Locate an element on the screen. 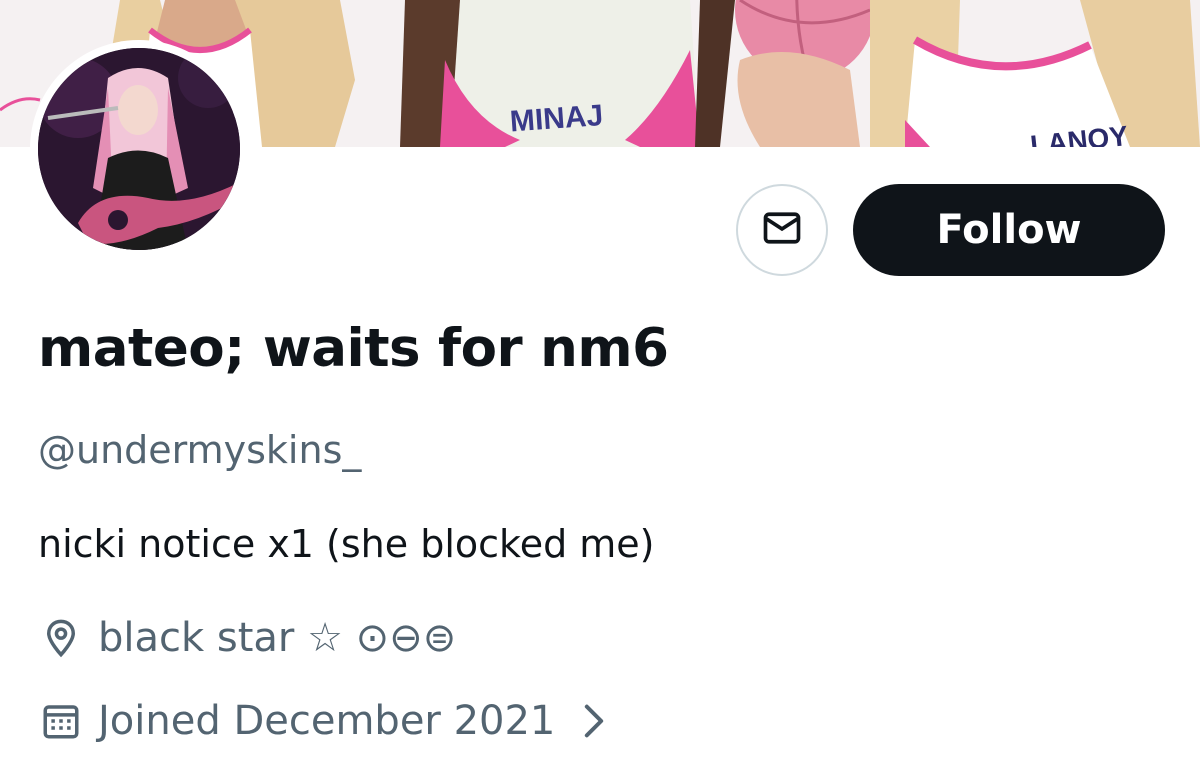  avatar is located at coordinates (139, 149).